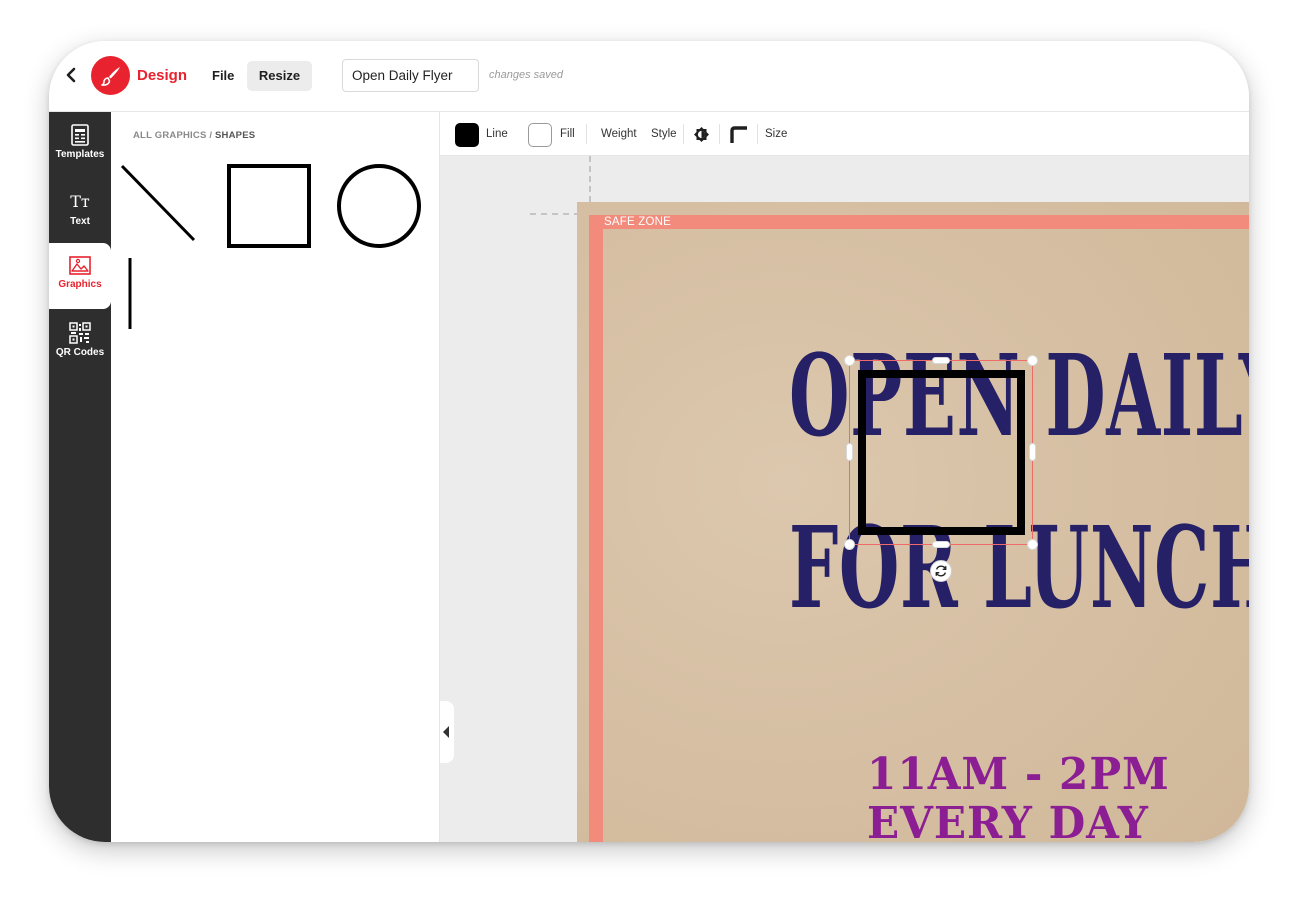 This screenshot has height=900, width=1300. I want to click on back-chevron-icon, so click(71, 75).